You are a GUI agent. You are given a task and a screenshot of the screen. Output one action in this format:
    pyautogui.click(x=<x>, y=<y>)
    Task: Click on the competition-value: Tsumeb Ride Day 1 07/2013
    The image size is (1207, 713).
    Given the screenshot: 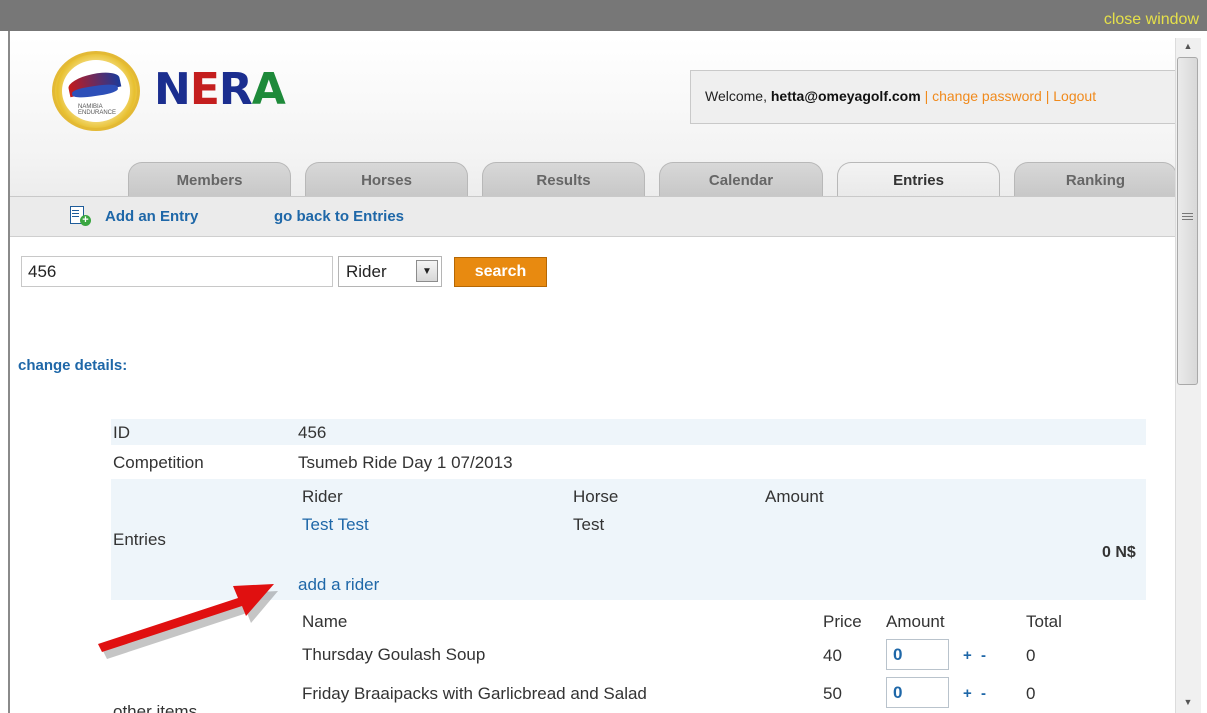 What is the action you would take?
    pyautogui.click(x=405, y=462)
    